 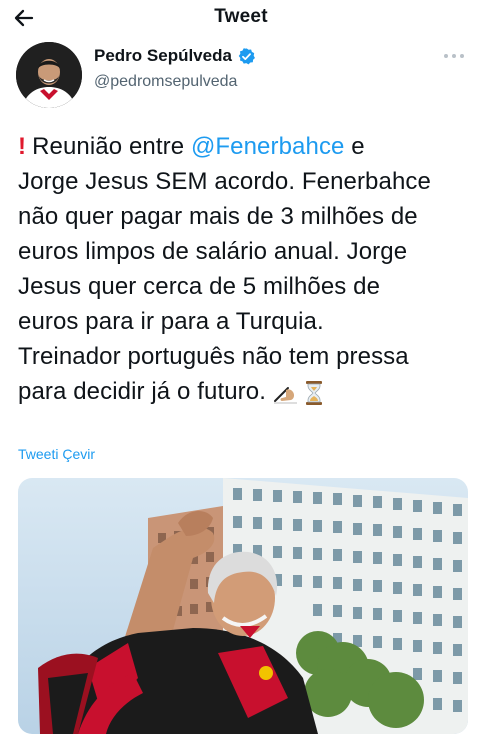 I want to click on hourglass-icon, so click(x=313, y=392).